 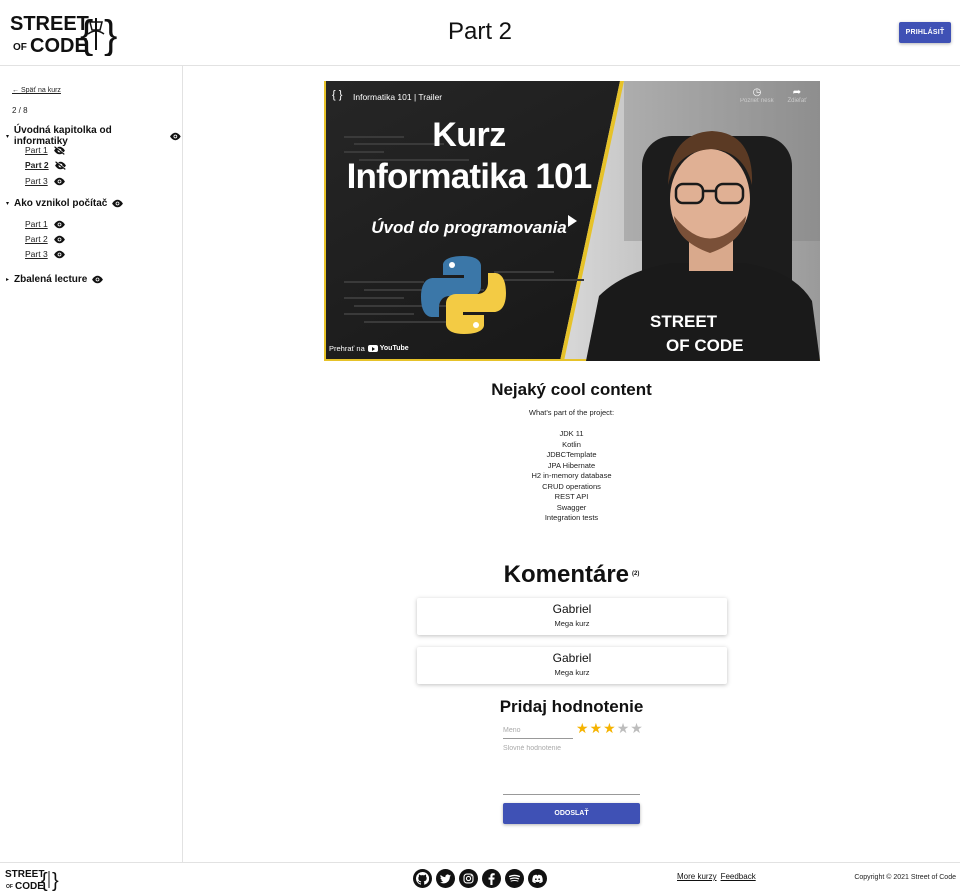 What do you see at coordinates (571, 433) in the screenshot?
I see `list-item: JDK 11` at bounding box center [571, 433].